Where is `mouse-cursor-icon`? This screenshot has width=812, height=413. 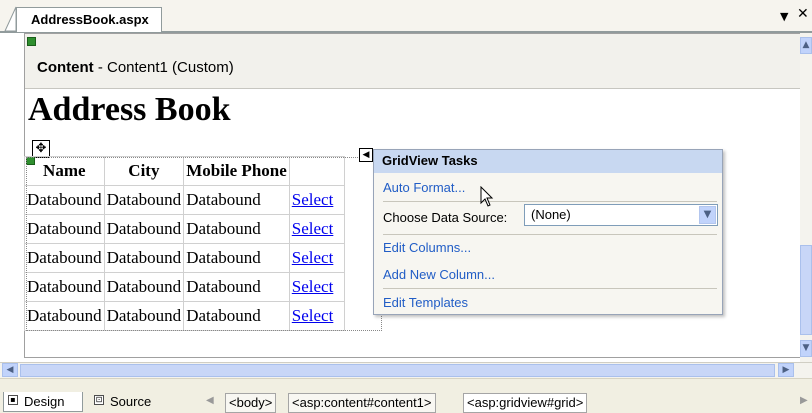 mouse-cursor-icon is located at coordinates (487, 196).